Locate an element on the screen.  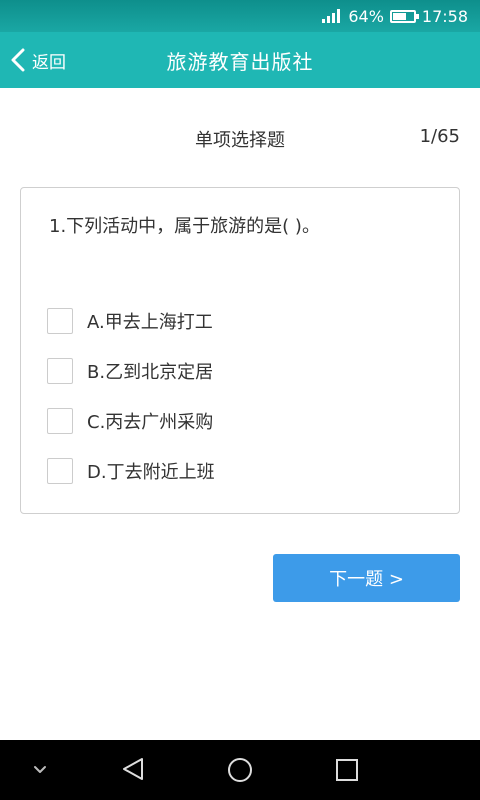
question-progress: 1/65 is located at coordinates (439, 136).